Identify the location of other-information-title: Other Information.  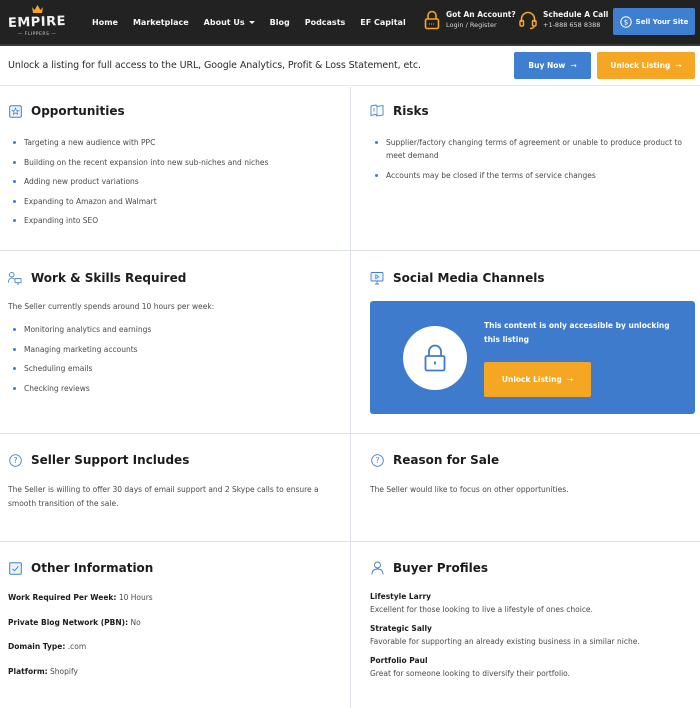
(92, 568).